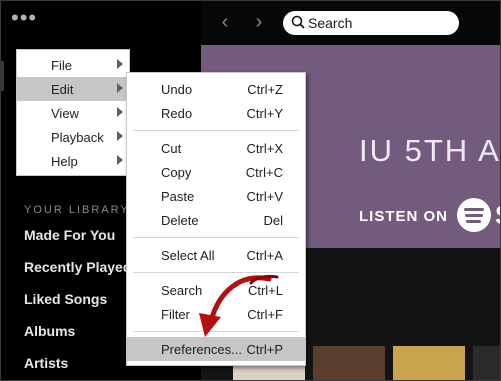 This screenshot has width=501, height=381. What do you see at coordinates (77, 137) in the screenshot?
I see `menu-item-label: Playback` at bounding box center [77, 137].